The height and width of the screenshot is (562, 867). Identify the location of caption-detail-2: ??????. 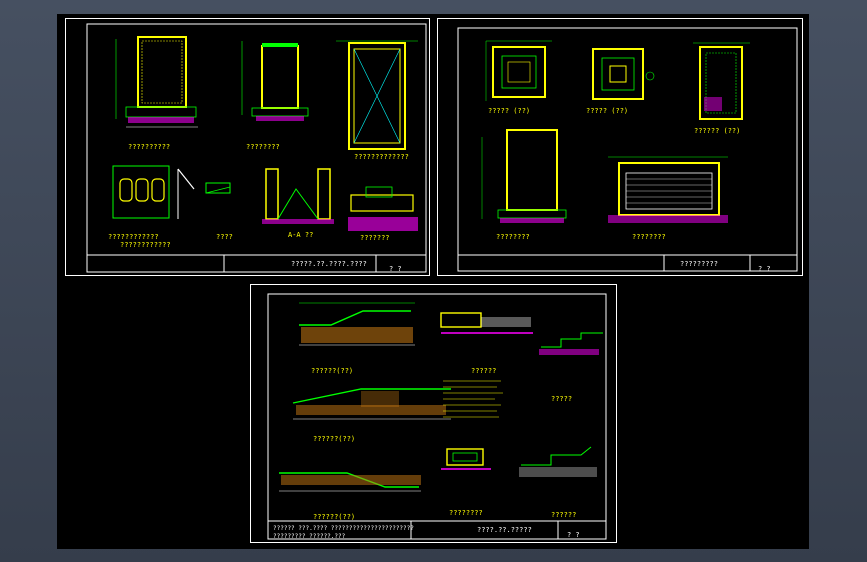
(484, 371).